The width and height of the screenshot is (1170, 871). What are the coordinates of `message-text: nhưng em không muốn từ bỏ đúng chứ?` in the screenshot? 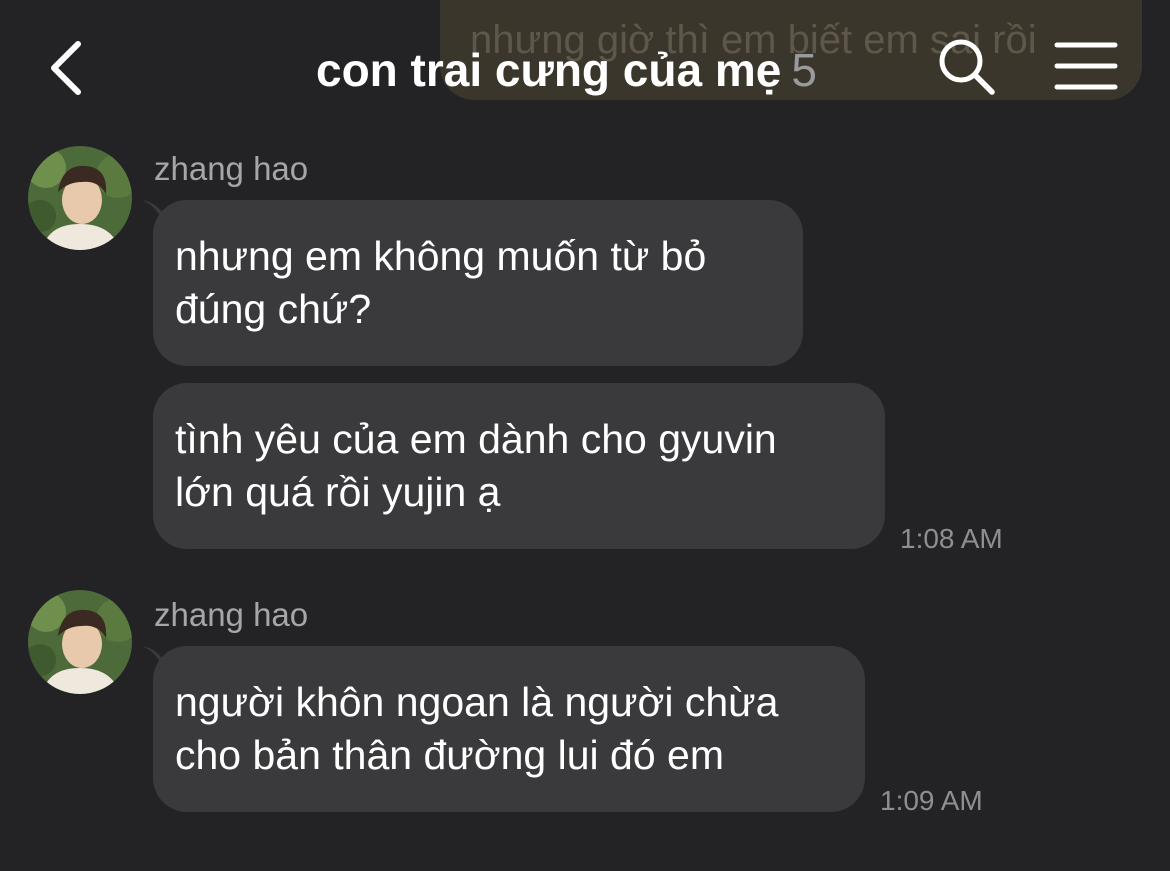 It's located at (441, 282).